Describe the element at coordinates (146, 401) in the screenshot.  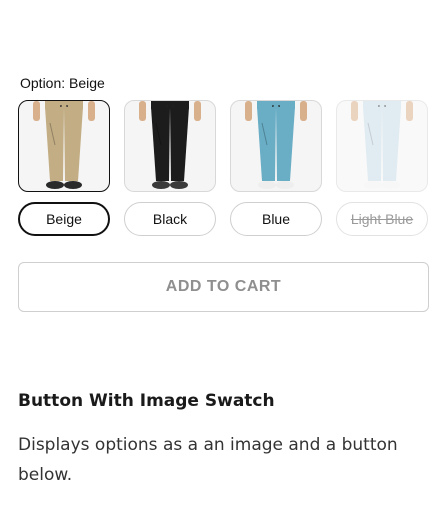
I see `section-title: Button With Image Swatch` at that location.